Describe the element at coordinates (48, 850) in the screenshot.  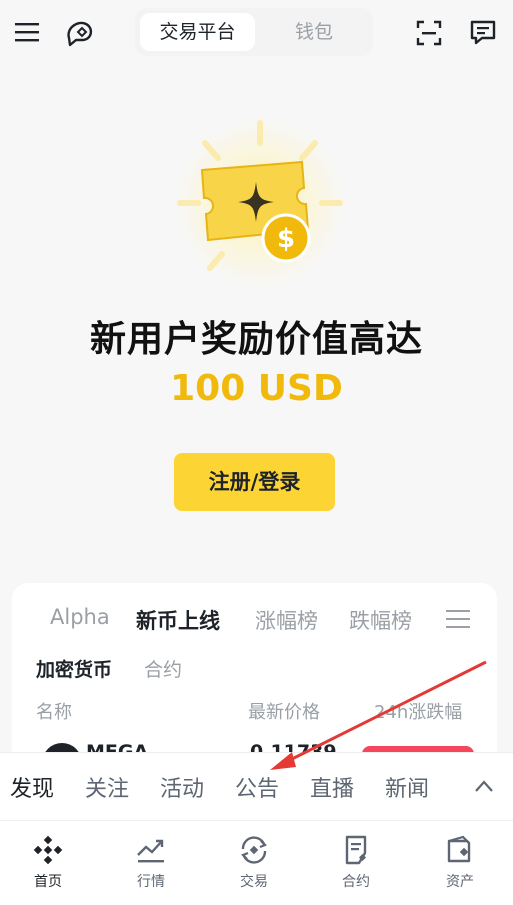
I see `binance-logo-icon` at that location.